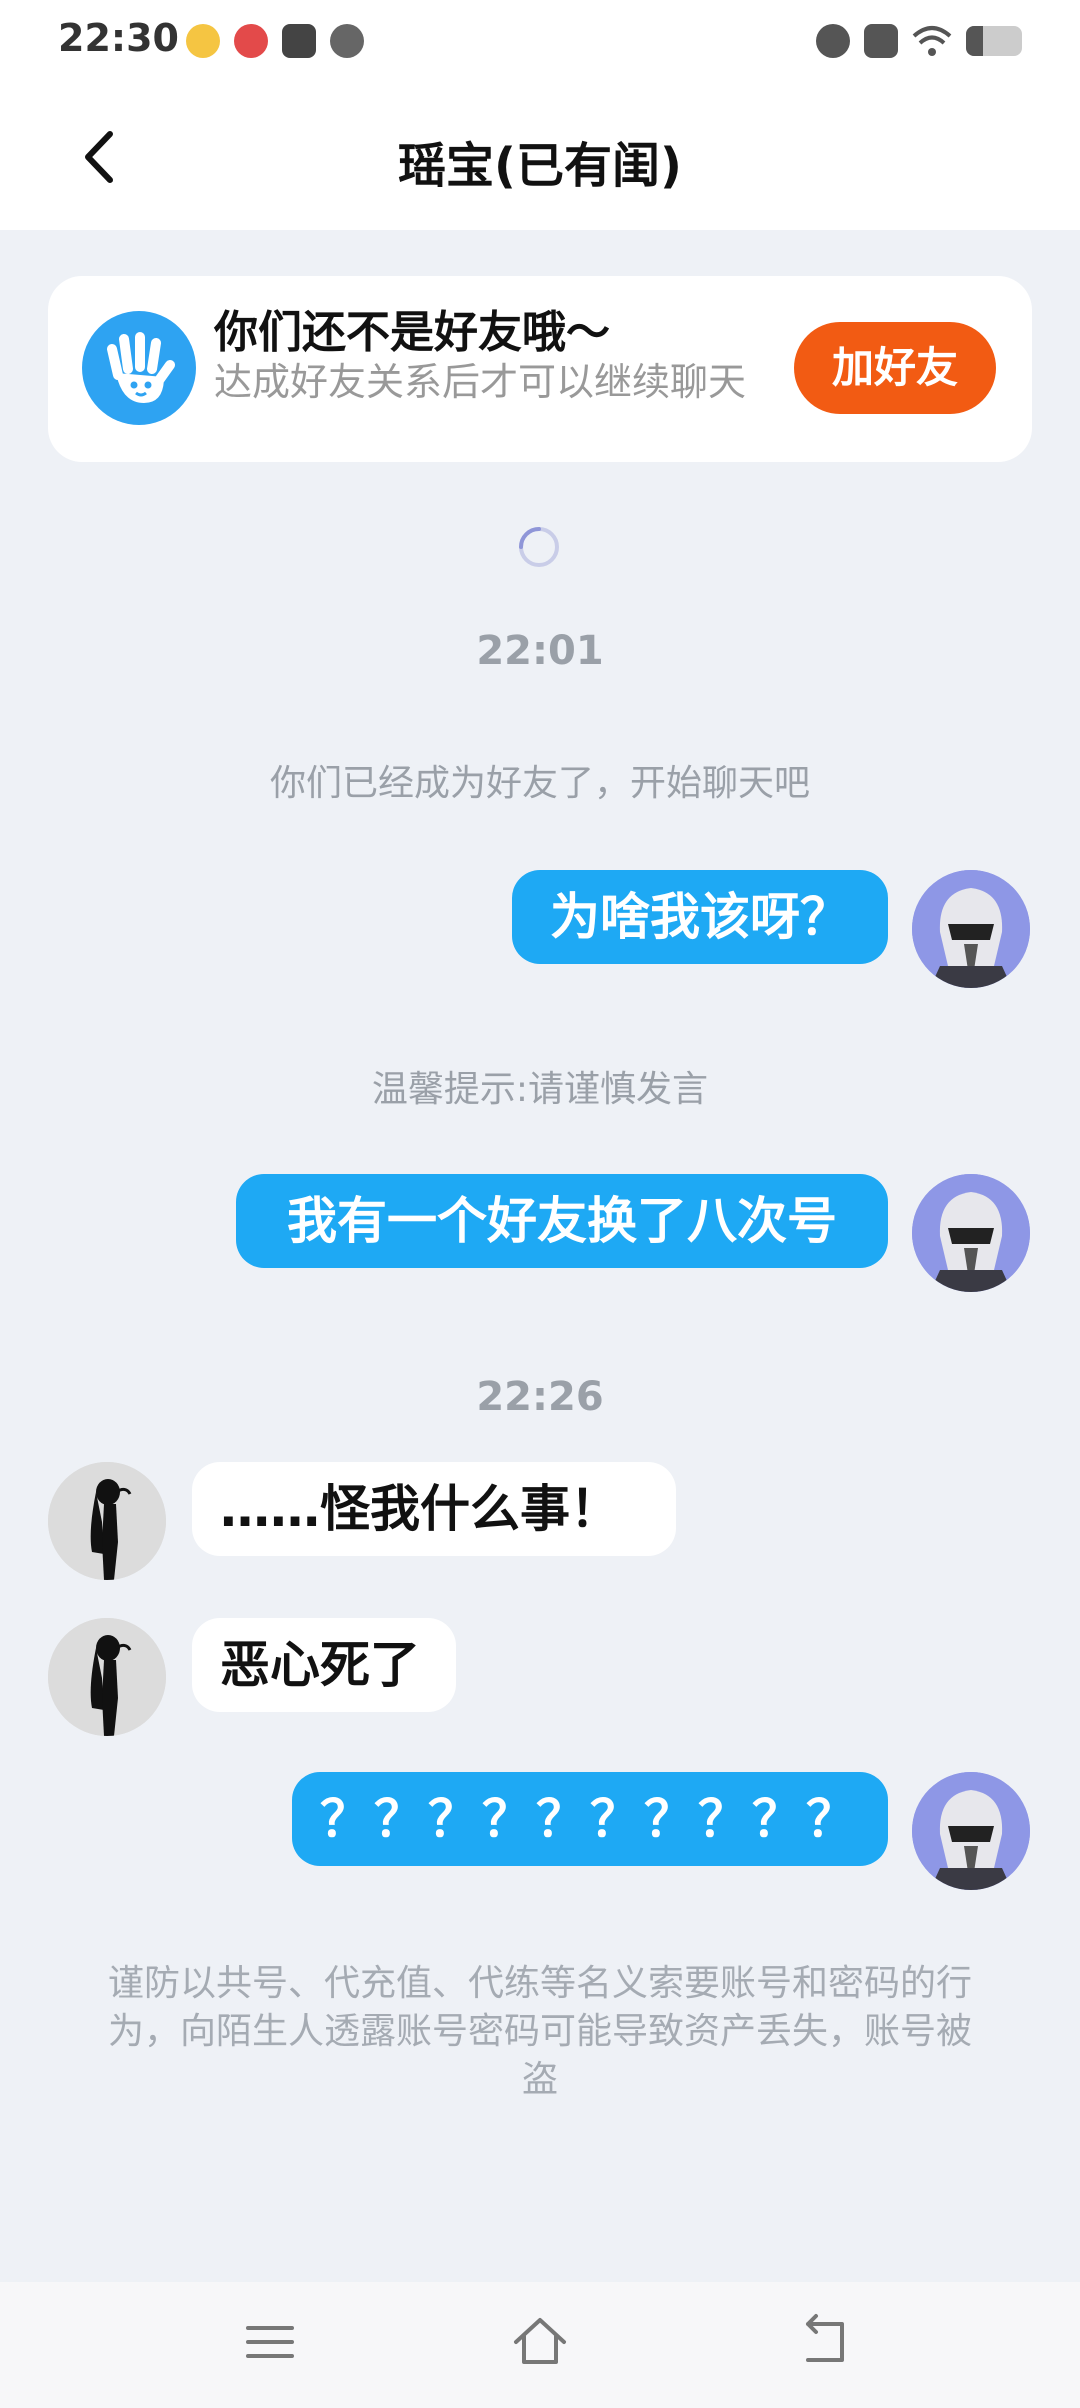 This screenshot has width=1080, height=2408. Describe the element at coordinates (540, 1089) in the screenshot. I see `tip-message: 温馨提示:请谨慎发言` at that location.